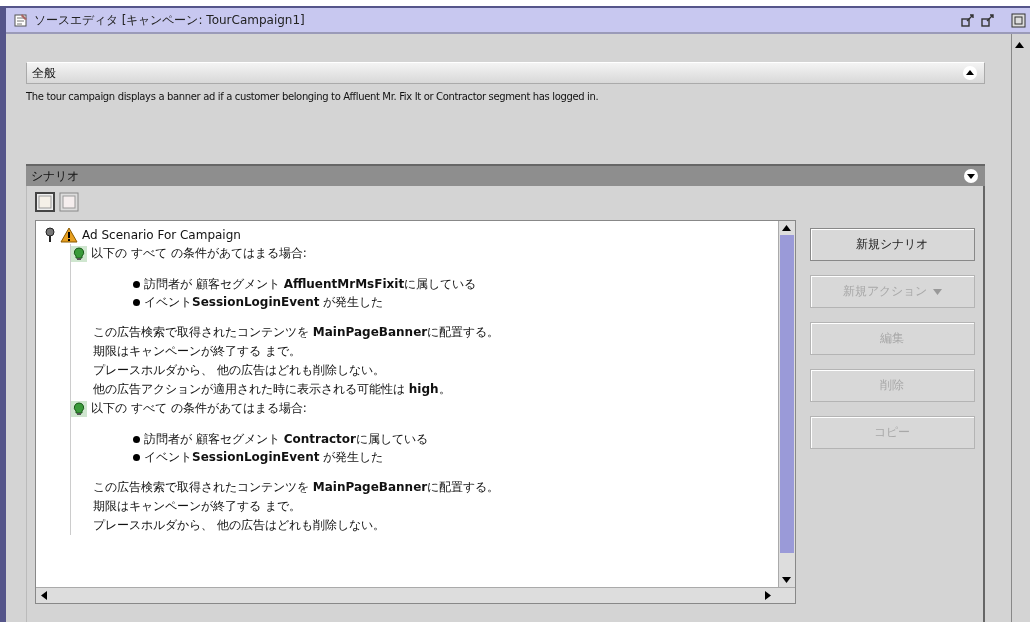  Describe the element at coordinates (69, 234) in the screenshot. I see `warning-icon` at that location.